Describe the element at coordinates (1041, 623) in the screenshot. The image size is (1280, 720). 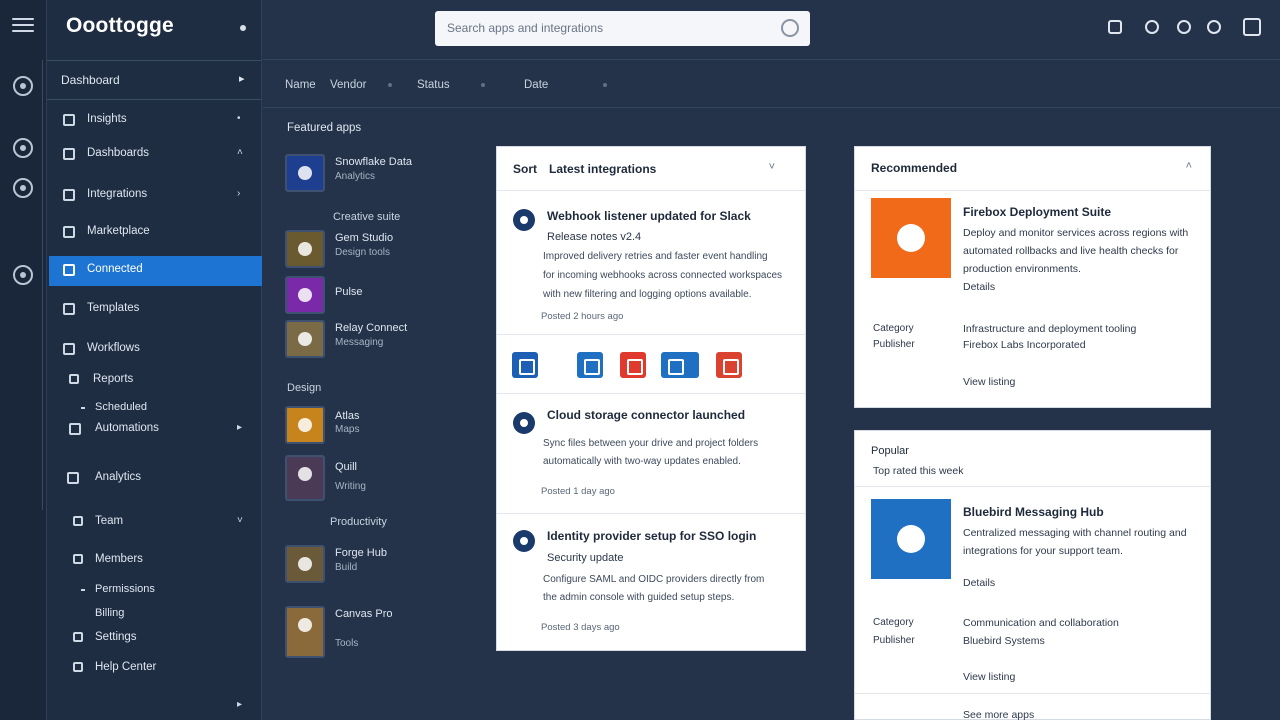
I see `detail-value: Communication and collaboration` at that location.